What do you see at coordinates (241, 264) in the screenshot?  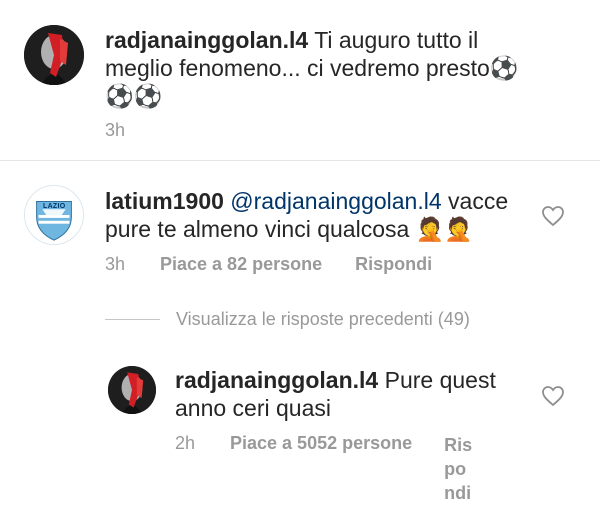 I see `likes-count-link: Piace a 82 persone` at bounding box center [241, 264].